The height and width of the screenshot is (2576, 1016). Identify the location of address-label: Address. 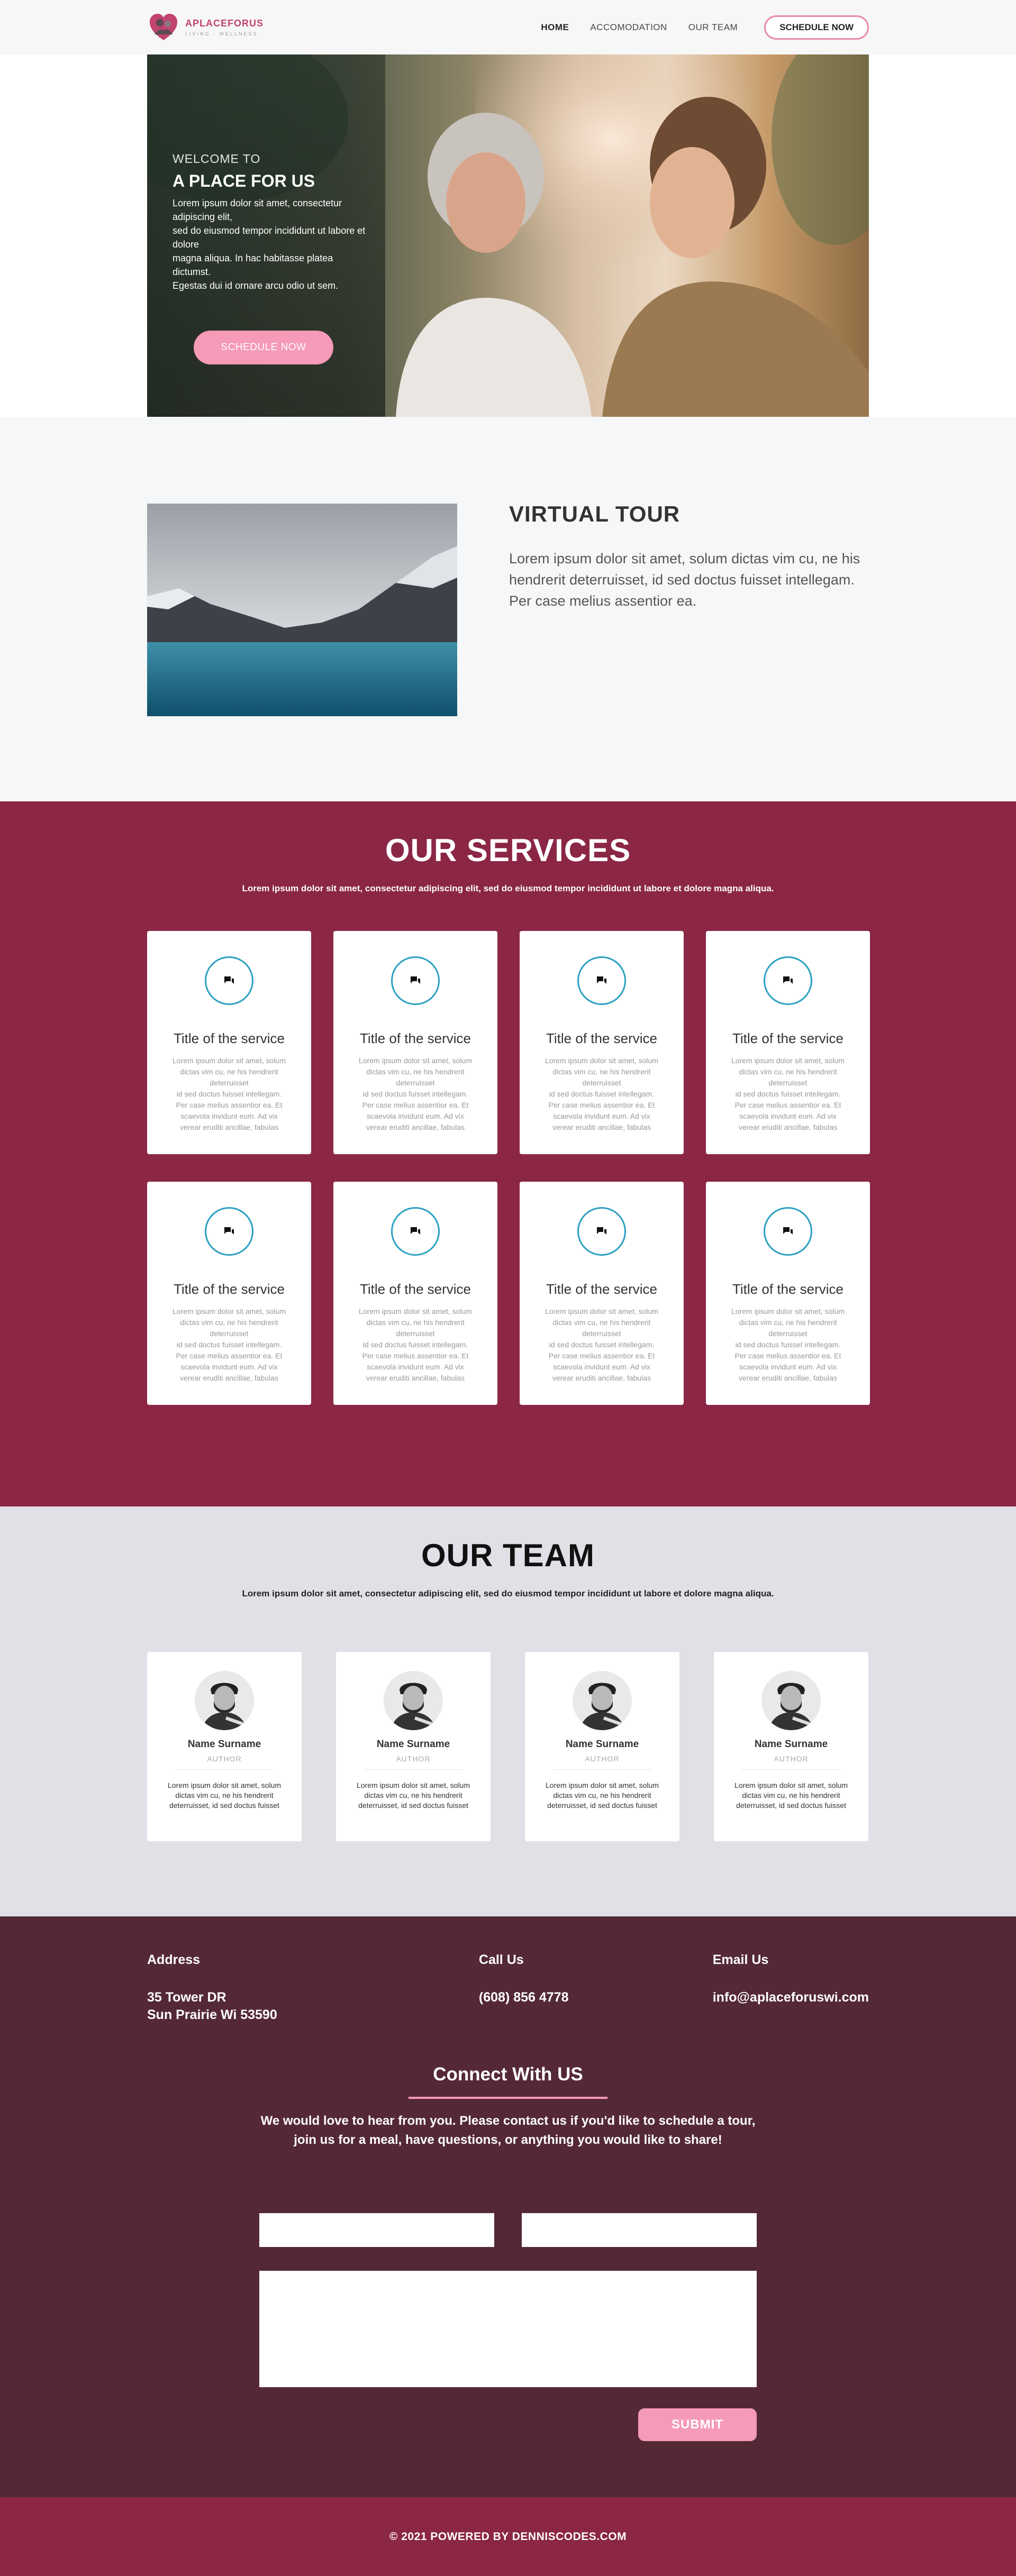
(174, 1959).